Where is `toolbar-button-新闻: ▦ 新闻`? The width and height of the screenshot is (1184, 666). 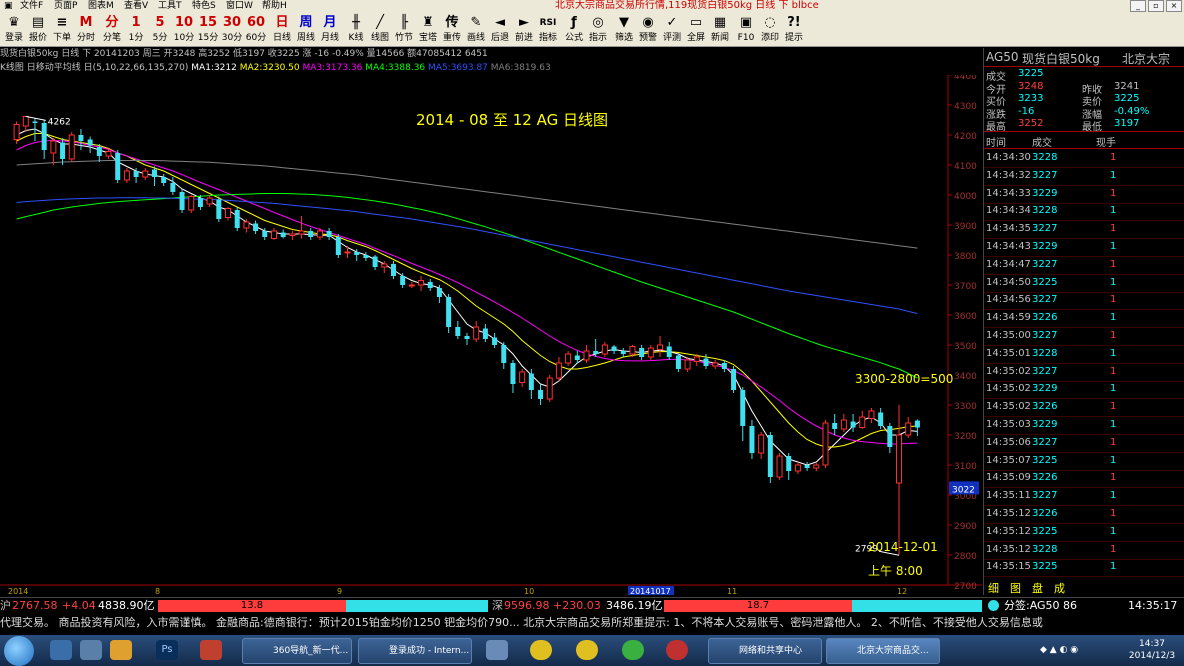 toolbar-button-新闻: ▦ 新闻 is located at coordinates (720, 29).